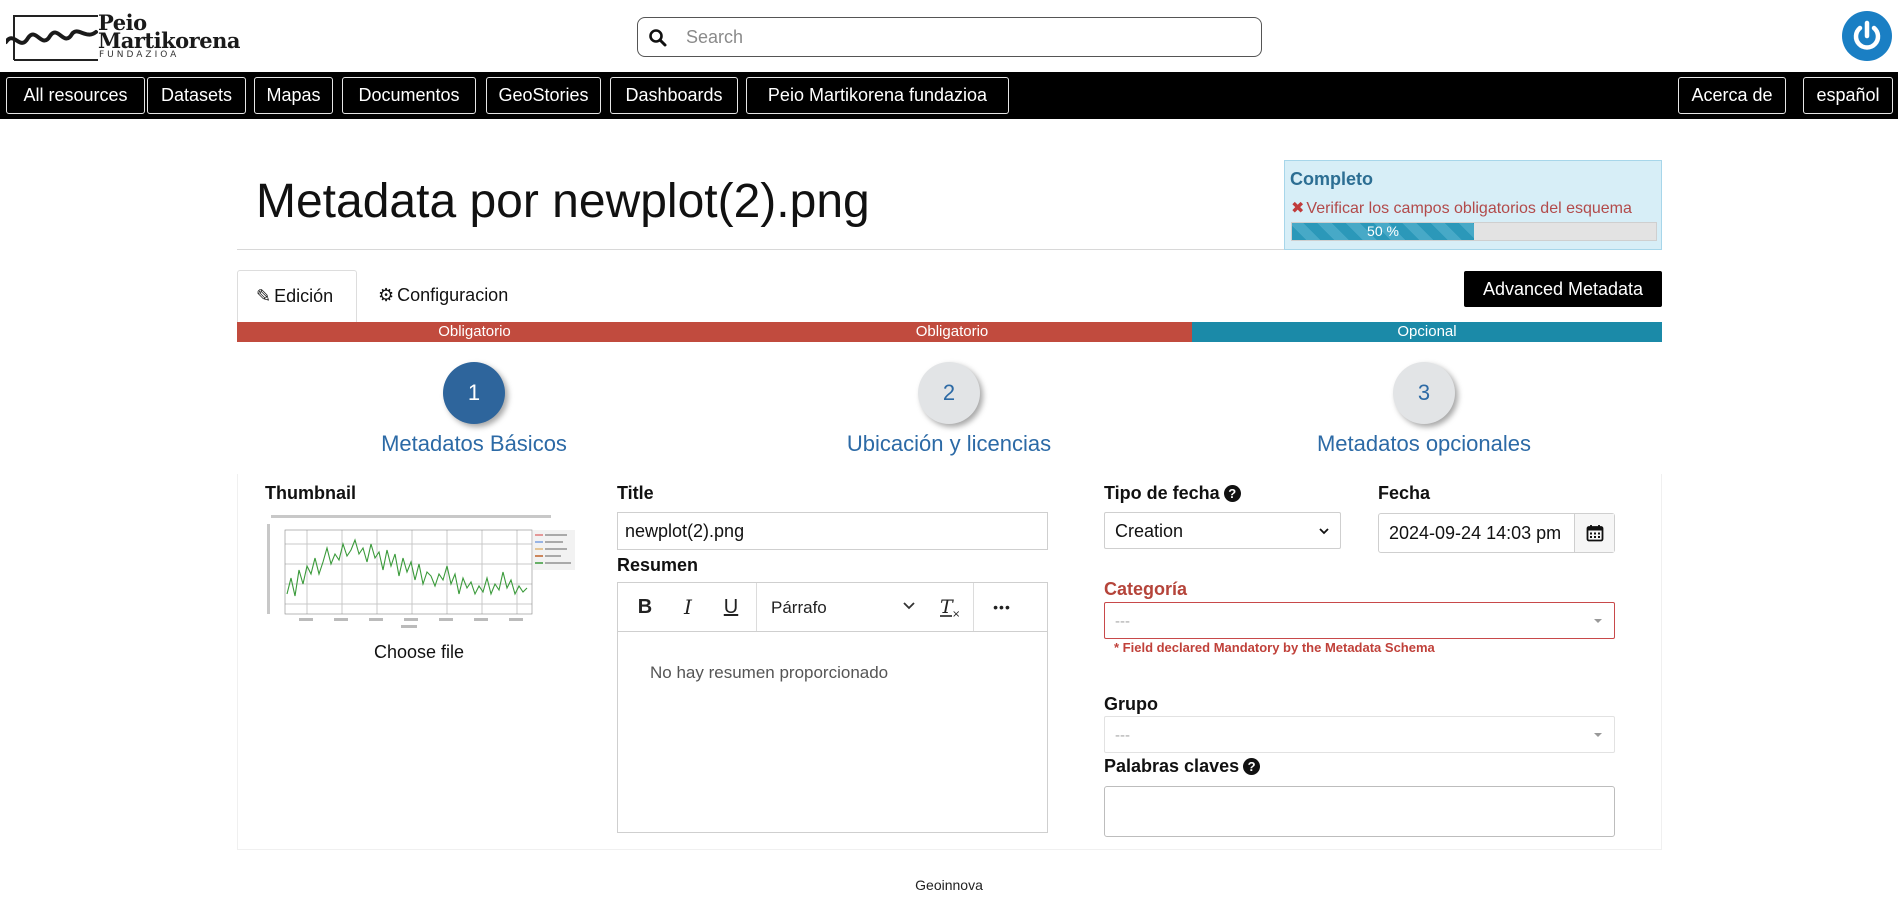  Describe the element at coordinates (474, 393) in the screenshot. I see `step-1-circle: 1` at that location.